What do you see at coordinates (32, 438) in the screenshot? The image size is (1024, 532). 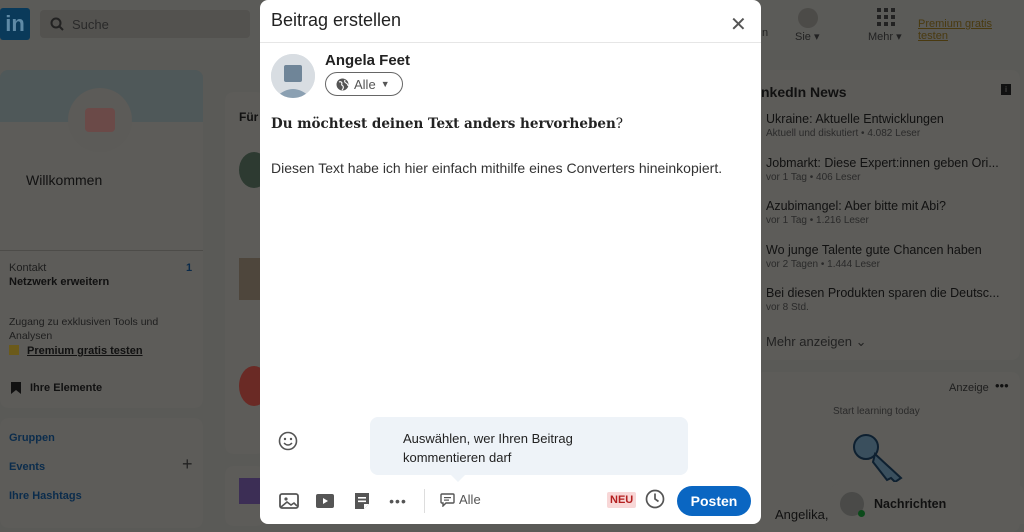 I see `groups-link: Gruppen` at bounding box center [32, 438].